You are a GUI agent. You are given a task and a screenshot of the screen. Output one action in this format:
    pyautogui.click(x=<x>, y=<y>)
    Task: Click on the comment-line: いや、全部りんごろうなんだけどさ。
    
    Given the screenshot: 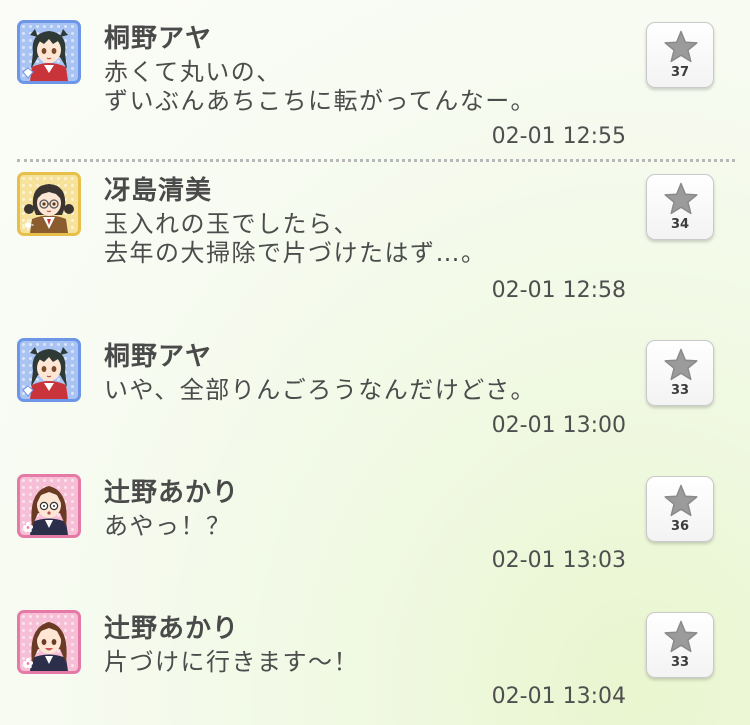 What is the action you would take?
    pyautogui.click(x=320, y=390)
    